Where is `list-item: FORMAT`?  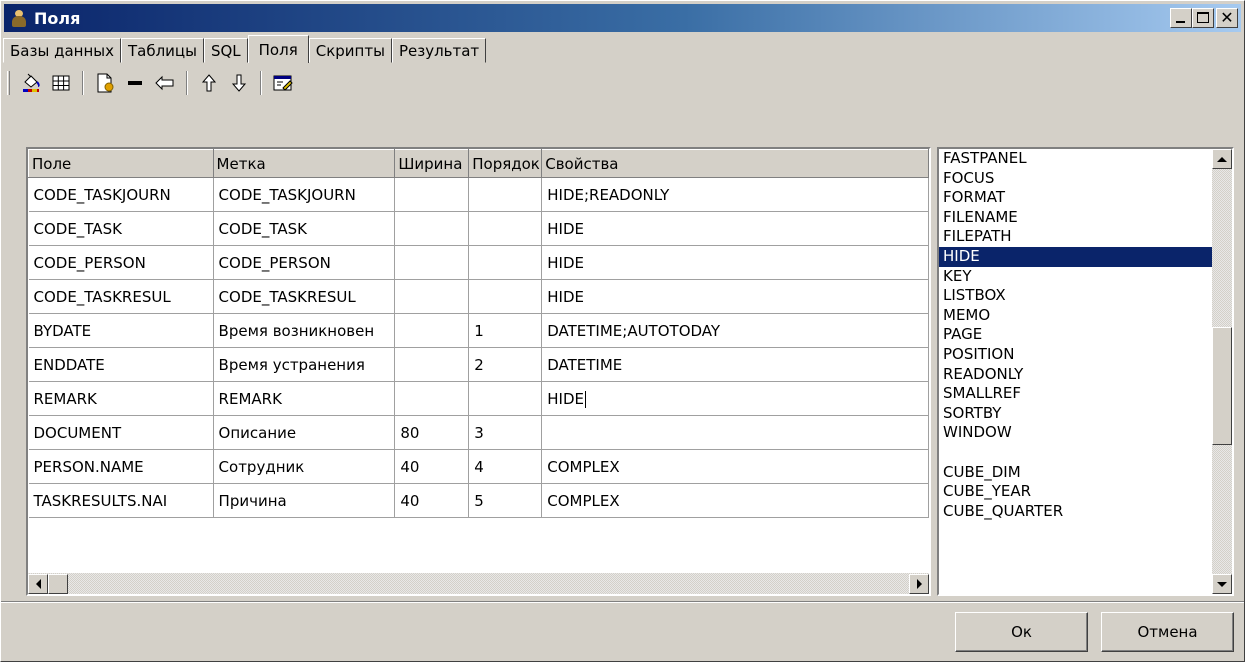
list-item: FORMAT is located at coordinates (1075, 198).